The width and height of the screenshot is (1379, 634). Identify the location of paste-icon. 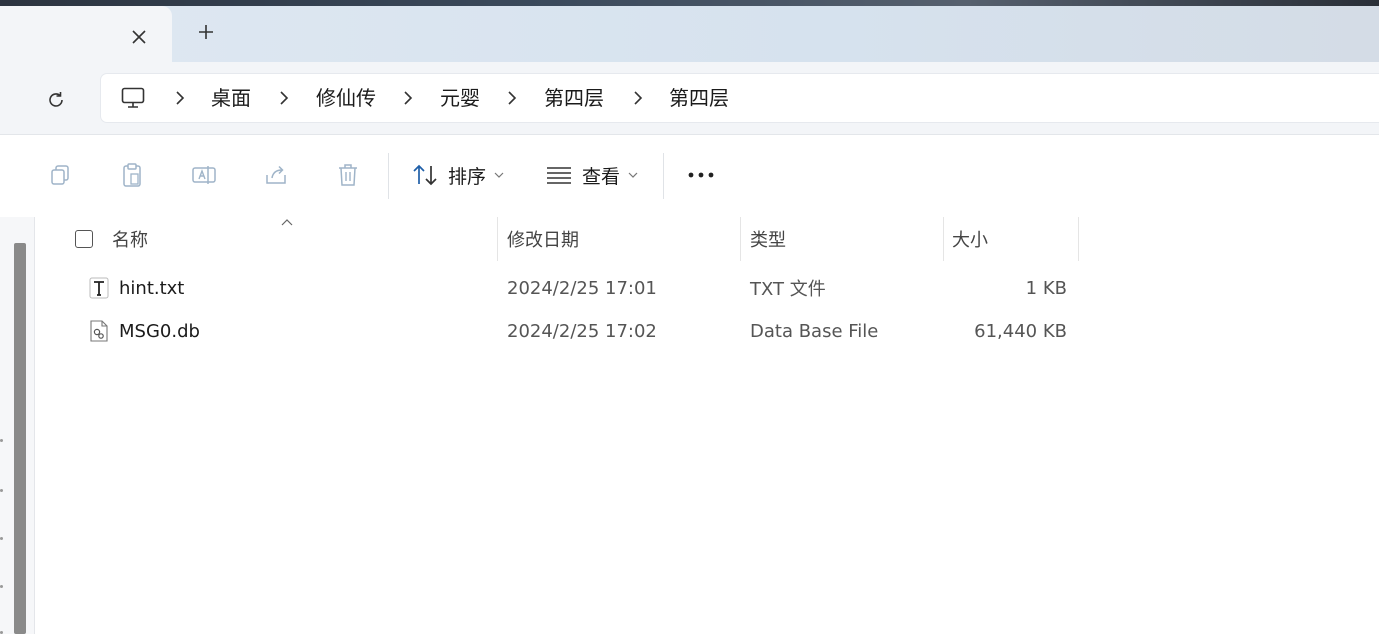
(132, 175).